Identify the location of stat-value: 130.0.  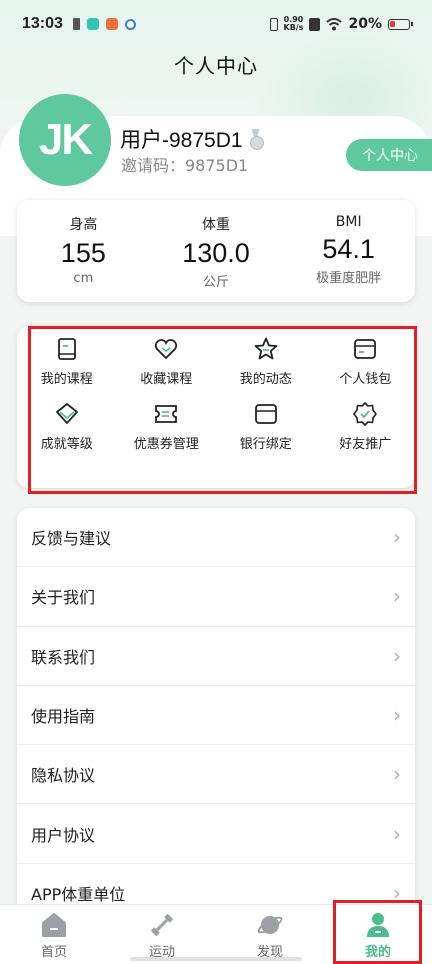
(216, 253).